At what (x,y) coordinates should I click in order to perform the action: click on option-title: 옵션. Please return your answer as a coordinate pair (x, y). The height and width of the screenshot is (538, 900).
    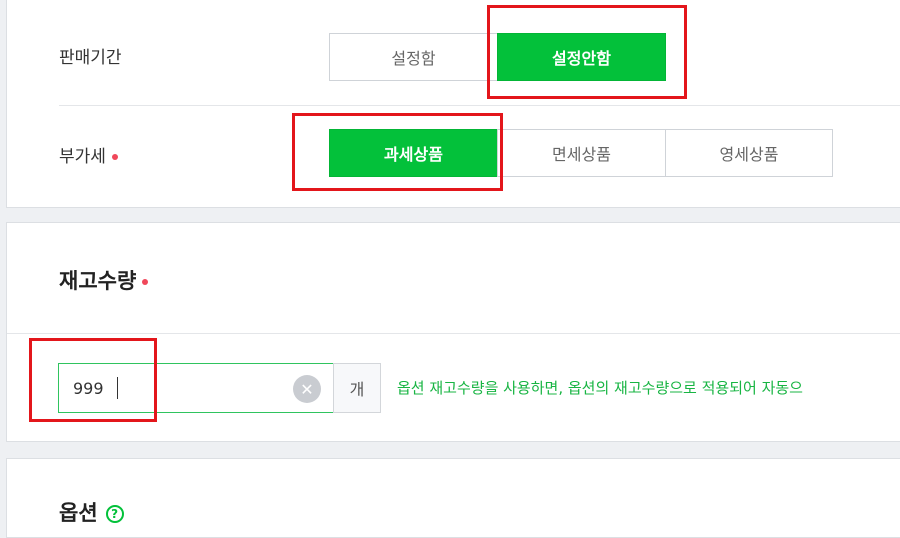
    Looking at the image, I should click on (78, 513).